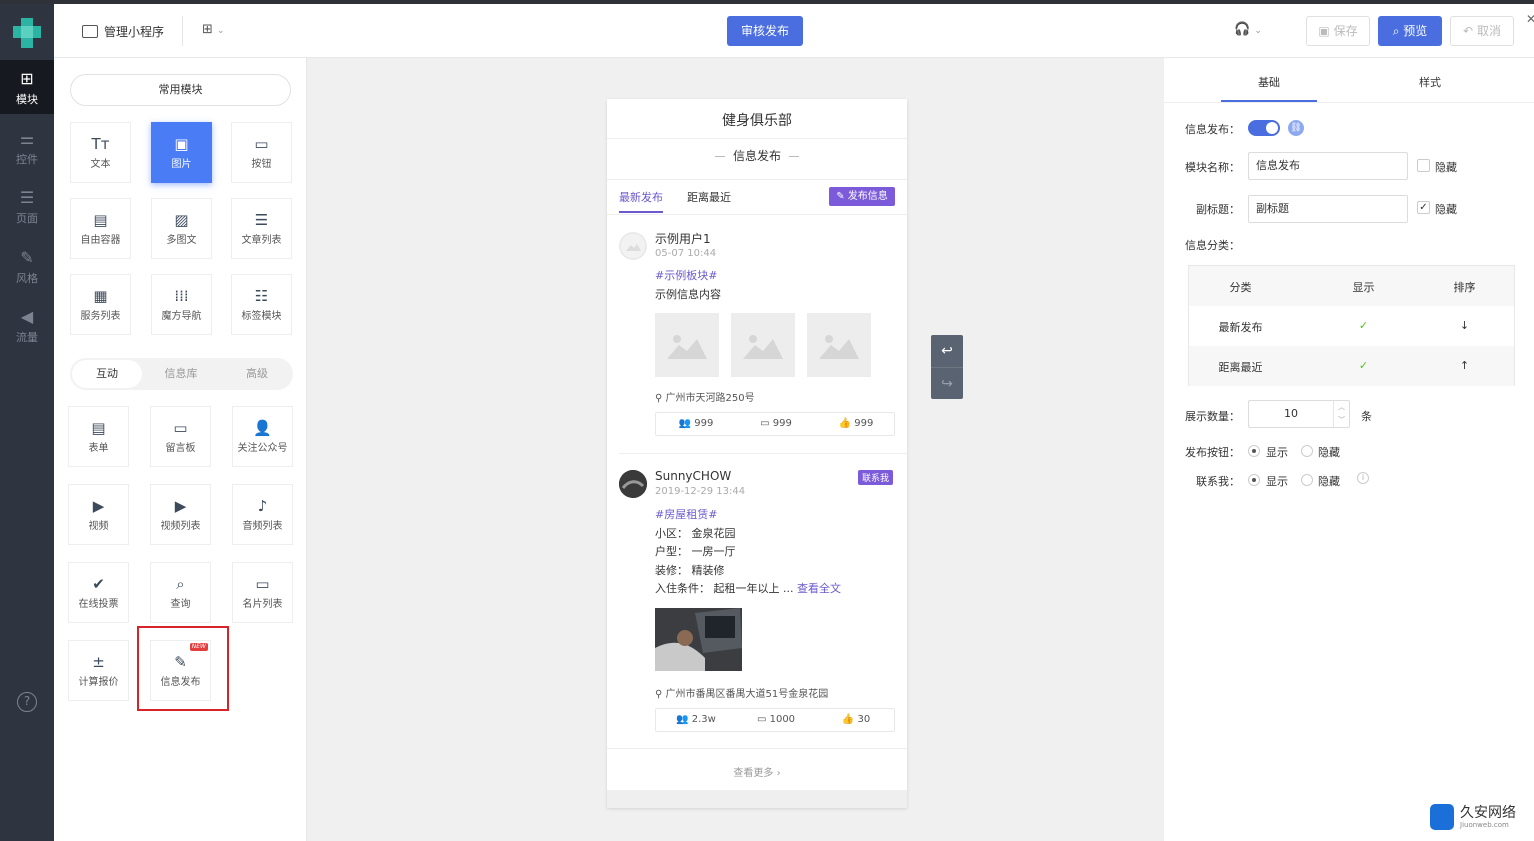  I want to click on read-more-link: 查看全文, so click(819, 588).